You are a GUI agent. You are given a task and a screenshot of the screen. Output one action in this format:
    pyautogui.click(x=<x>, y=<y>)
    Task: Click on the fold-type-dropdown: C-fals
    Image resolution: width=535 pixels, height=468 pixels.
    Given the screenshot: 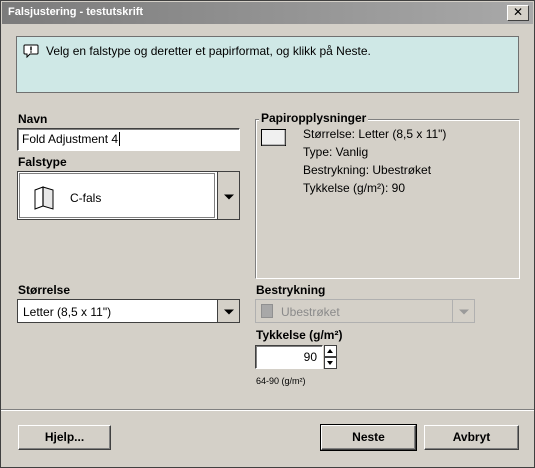 What is the action you would take?
    pyautogui.click(x=128, y=195)
    